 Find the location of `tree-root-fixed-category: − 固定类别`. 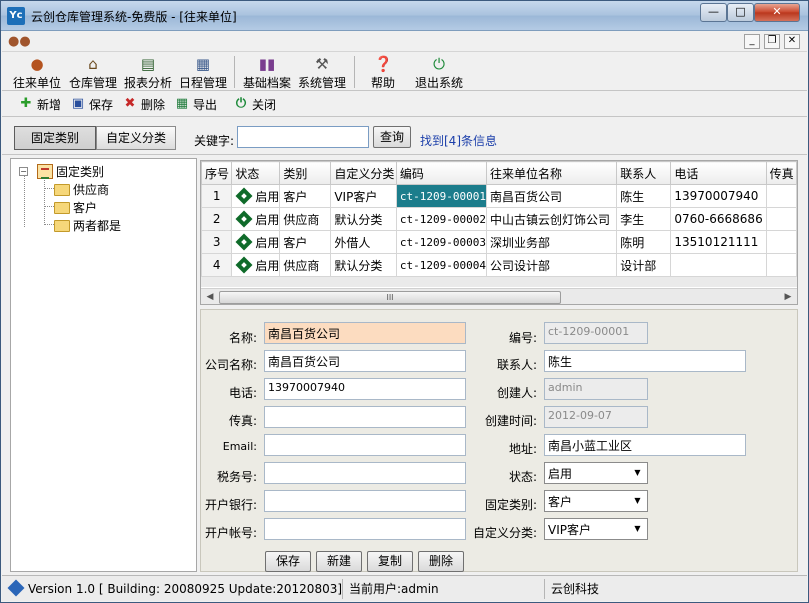

tree-root-fixed-category: − 固定类别 is located at coordinates (61, 171).